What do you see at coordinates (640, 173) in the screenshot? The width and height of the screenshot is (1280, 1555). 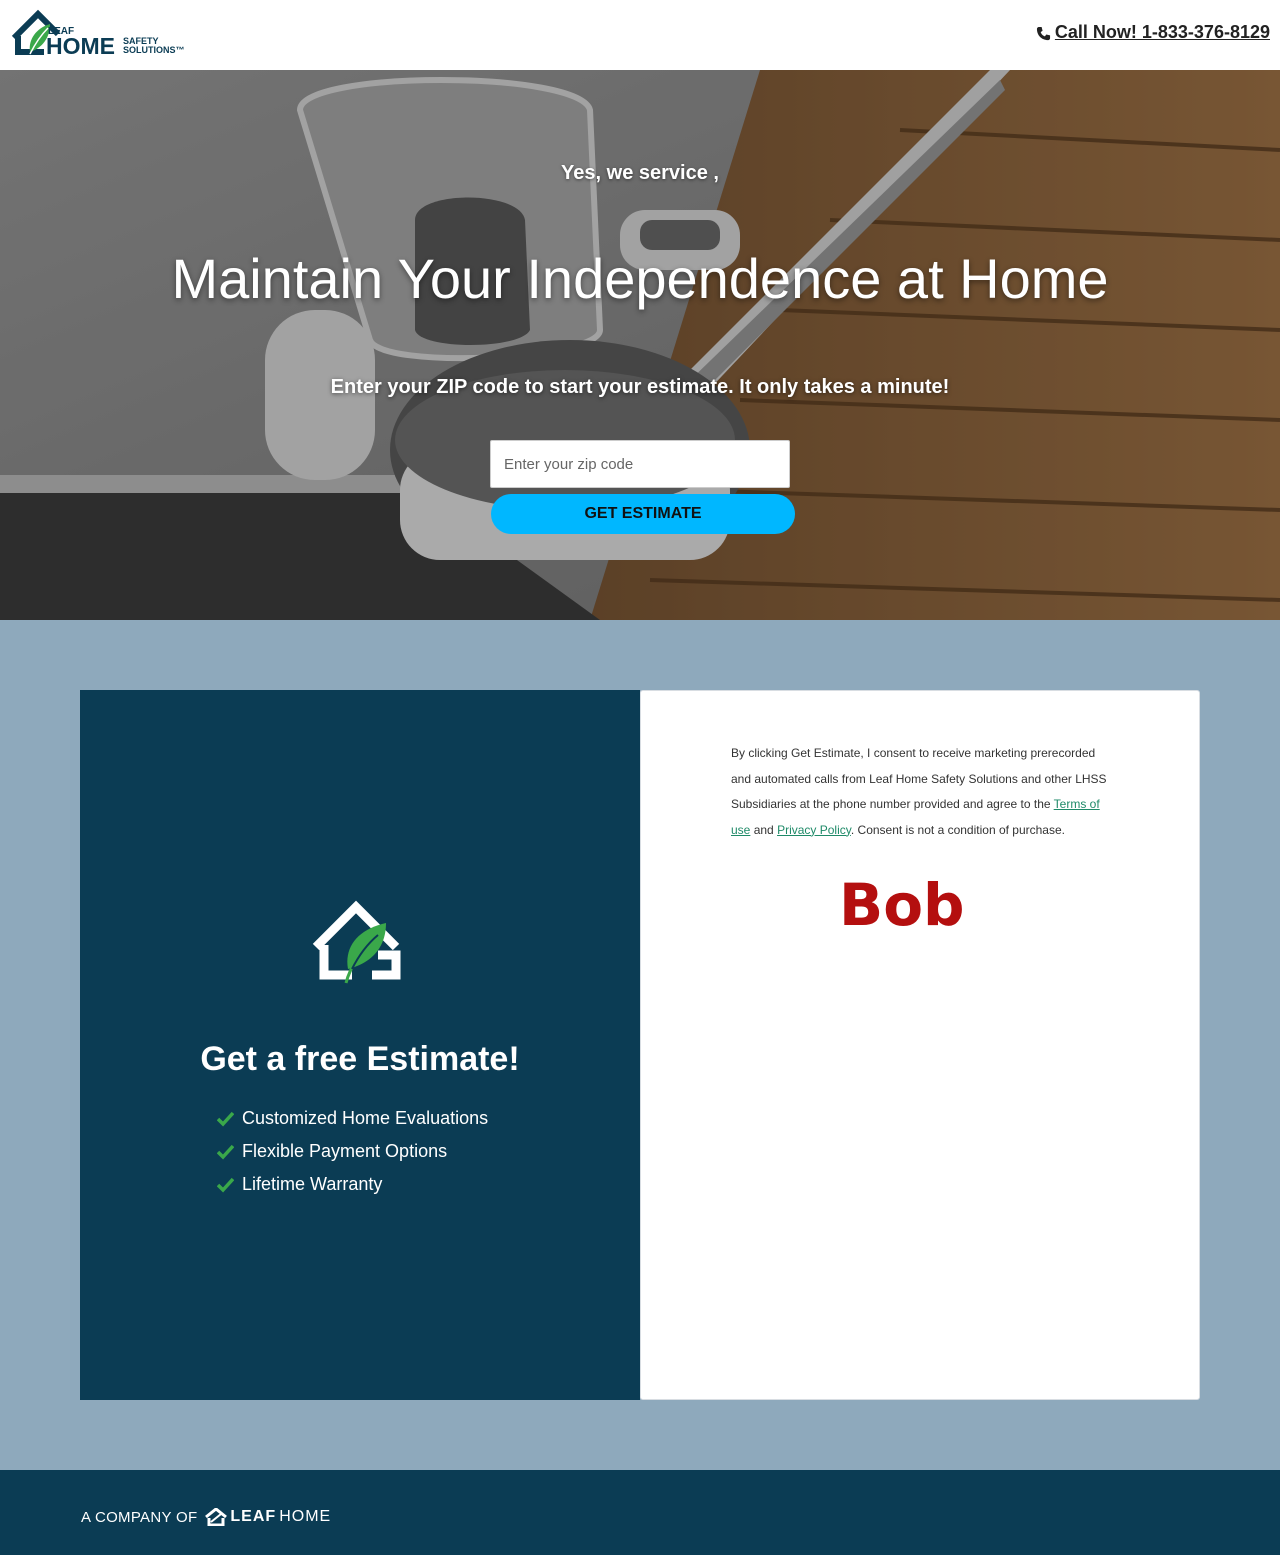 I see `service-eyebrow: Yes, we service ,` at bounding box center [640, 173].